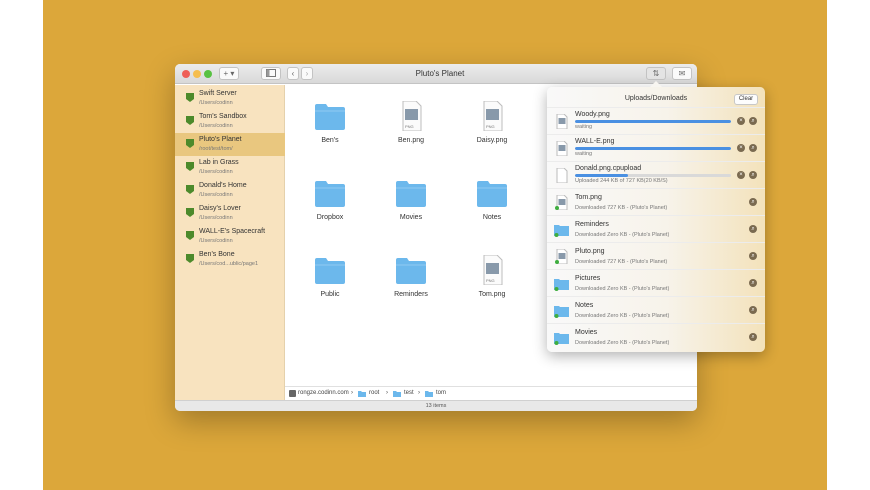  Describe the element at coordinates (374, 393) in the screenshot. I see `path-segment-root: root` at that location.